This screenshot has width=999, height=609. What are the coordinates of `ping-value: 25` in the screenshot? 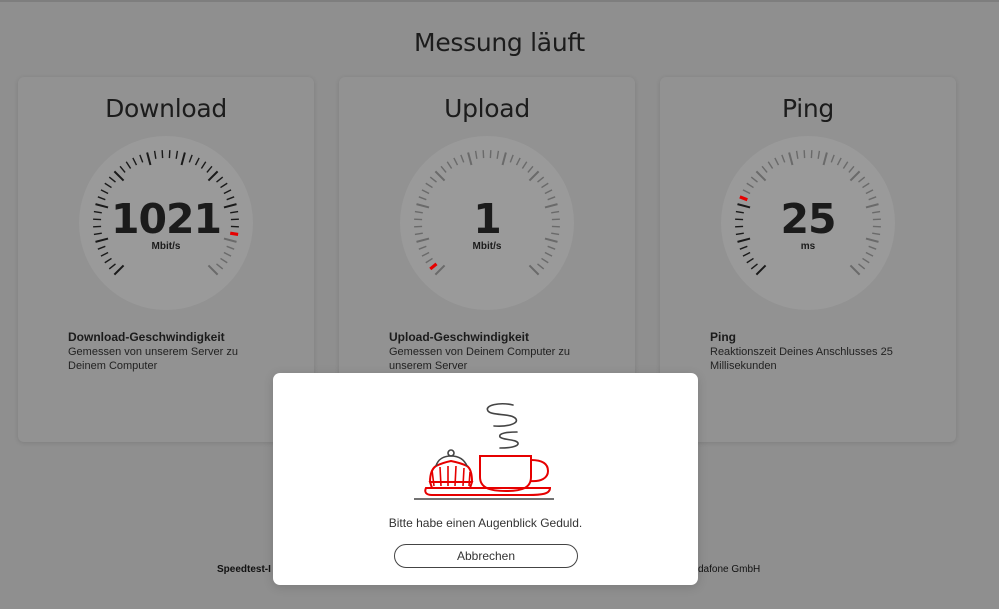 It's located at (808, 219).